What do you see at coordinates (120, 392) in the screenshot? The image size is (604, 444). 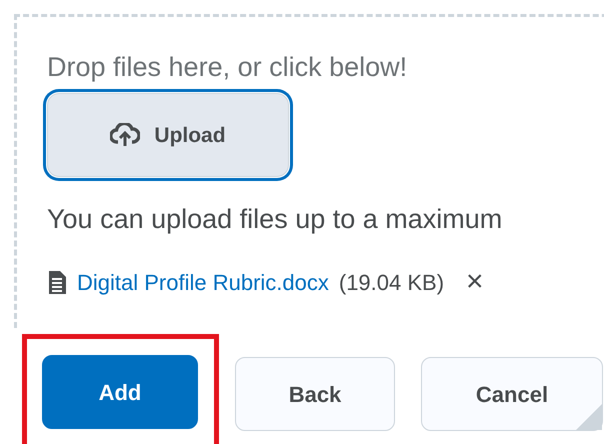 I see `action-button: Add` at bounding box center [120, 392].